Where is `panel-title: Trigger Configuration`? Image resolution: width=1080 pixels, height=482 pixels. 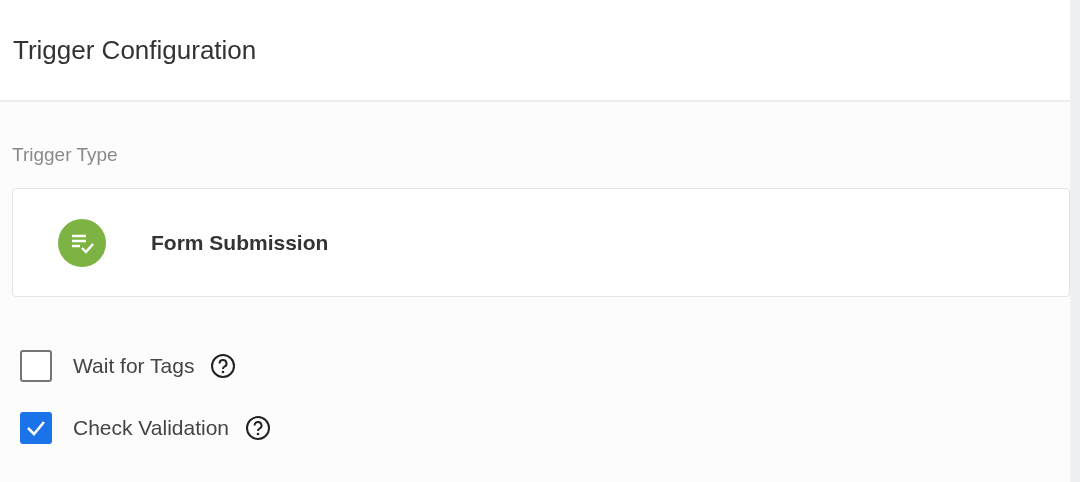 panel-title: Trigger Configuration is located at coordinates (135, 50).